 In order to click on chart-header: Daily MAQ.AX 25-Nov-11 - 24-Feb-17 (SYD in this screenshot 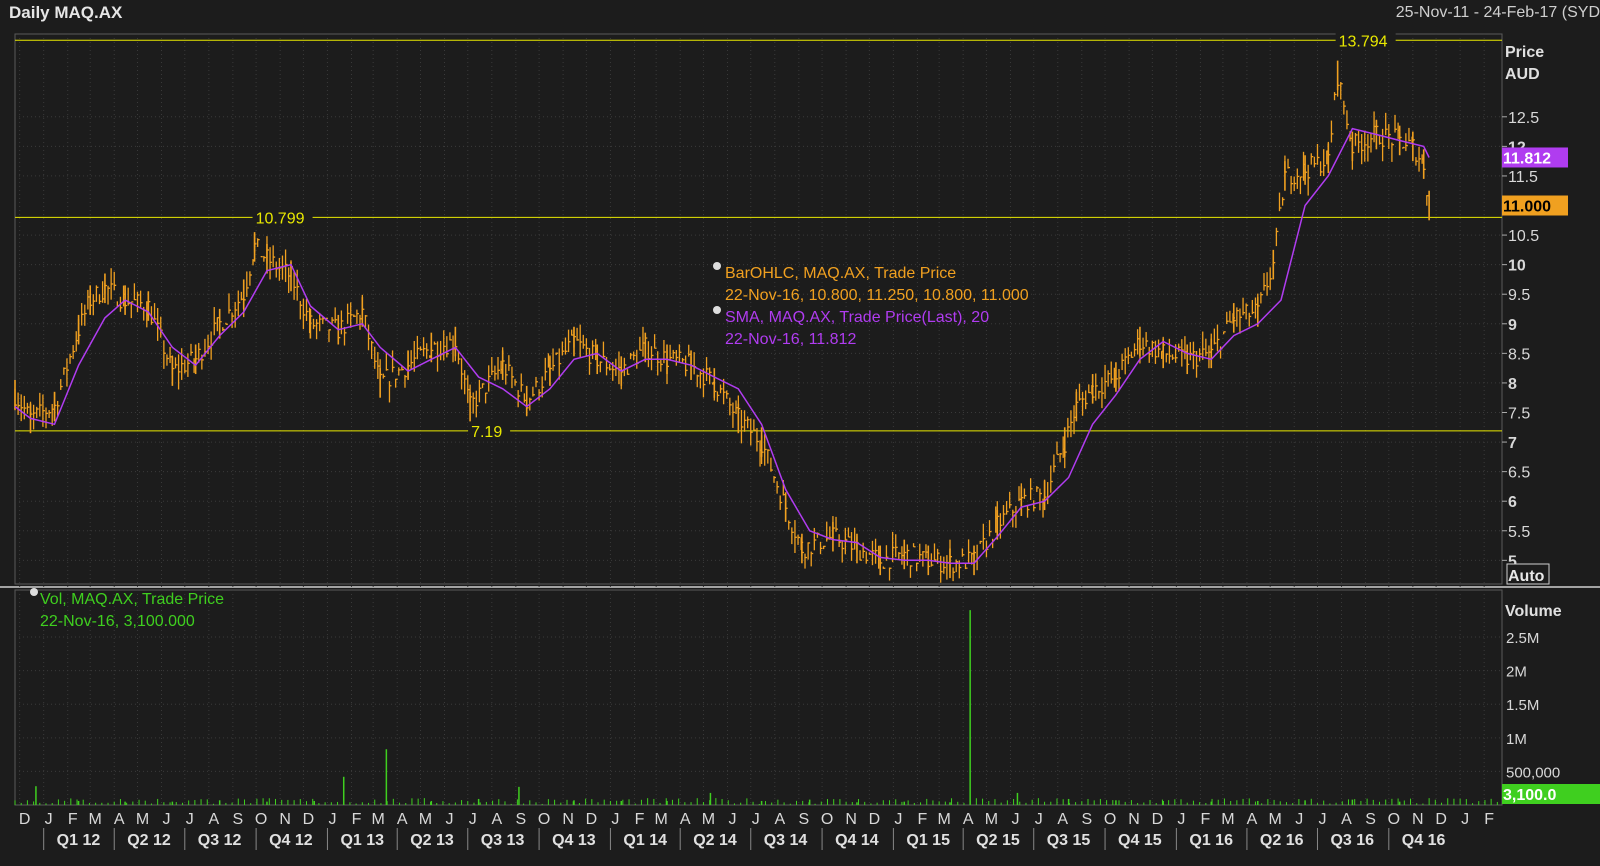, I will do `click(800, 13)`.